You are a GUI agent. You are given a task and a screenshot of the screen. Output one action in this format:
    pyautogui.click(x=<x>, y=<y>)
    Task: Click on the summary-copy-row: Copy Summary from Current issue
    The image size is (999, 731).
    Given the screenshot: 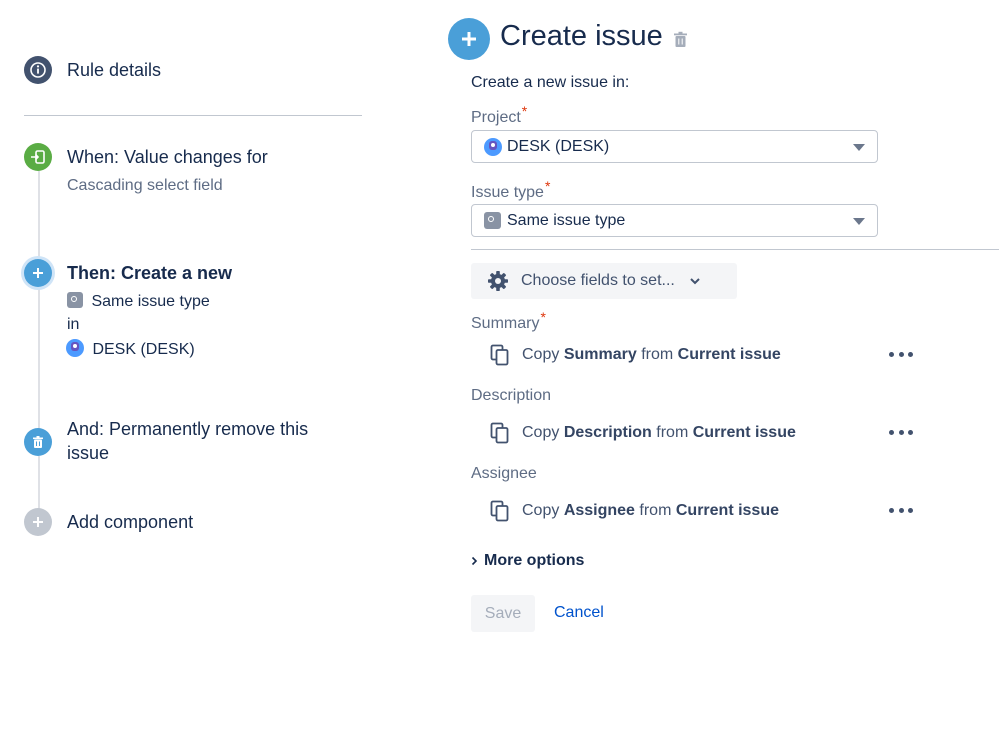 What is the action you would take?
    pyautogui.click(x=635, y=355)
    